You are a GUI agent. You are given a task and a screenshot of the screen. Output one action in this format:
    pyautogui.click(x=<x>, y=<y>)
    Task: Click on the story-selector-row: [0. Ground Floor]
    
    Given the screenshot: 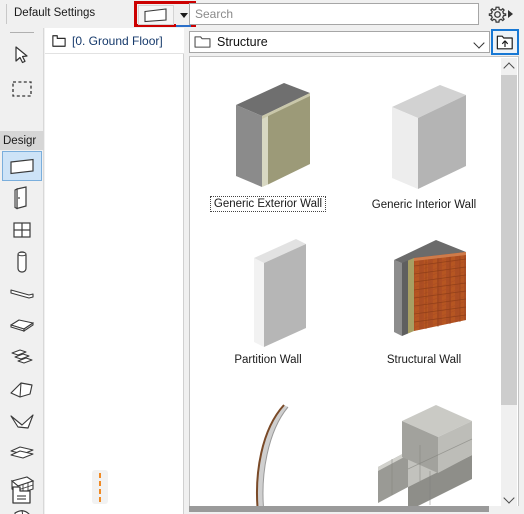 What is the action you would take?
    pyautogui.click(x=114, y=41)
    